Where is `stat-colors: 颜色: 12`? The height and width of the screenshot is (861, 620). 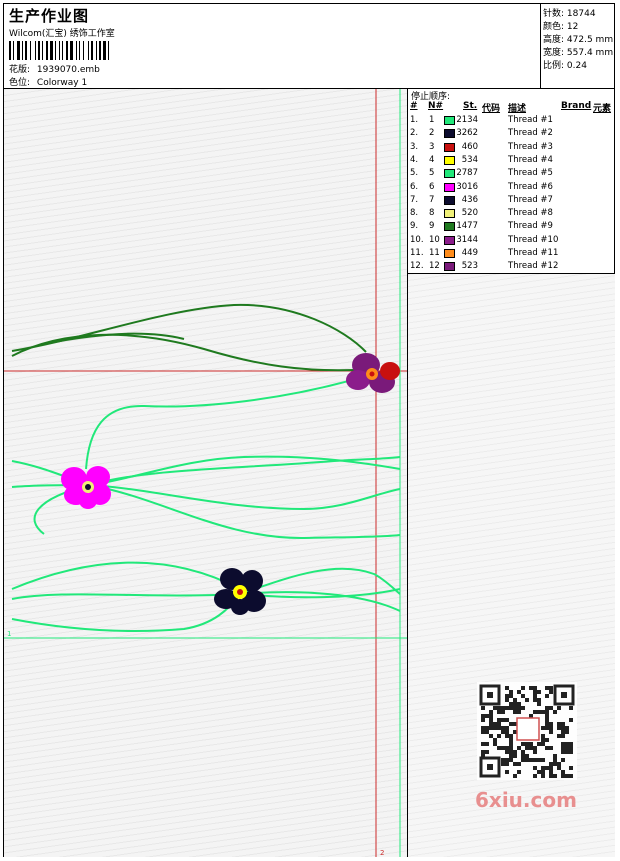
stat-colors: 颜色: 12 is located at coordinates (560, 25).